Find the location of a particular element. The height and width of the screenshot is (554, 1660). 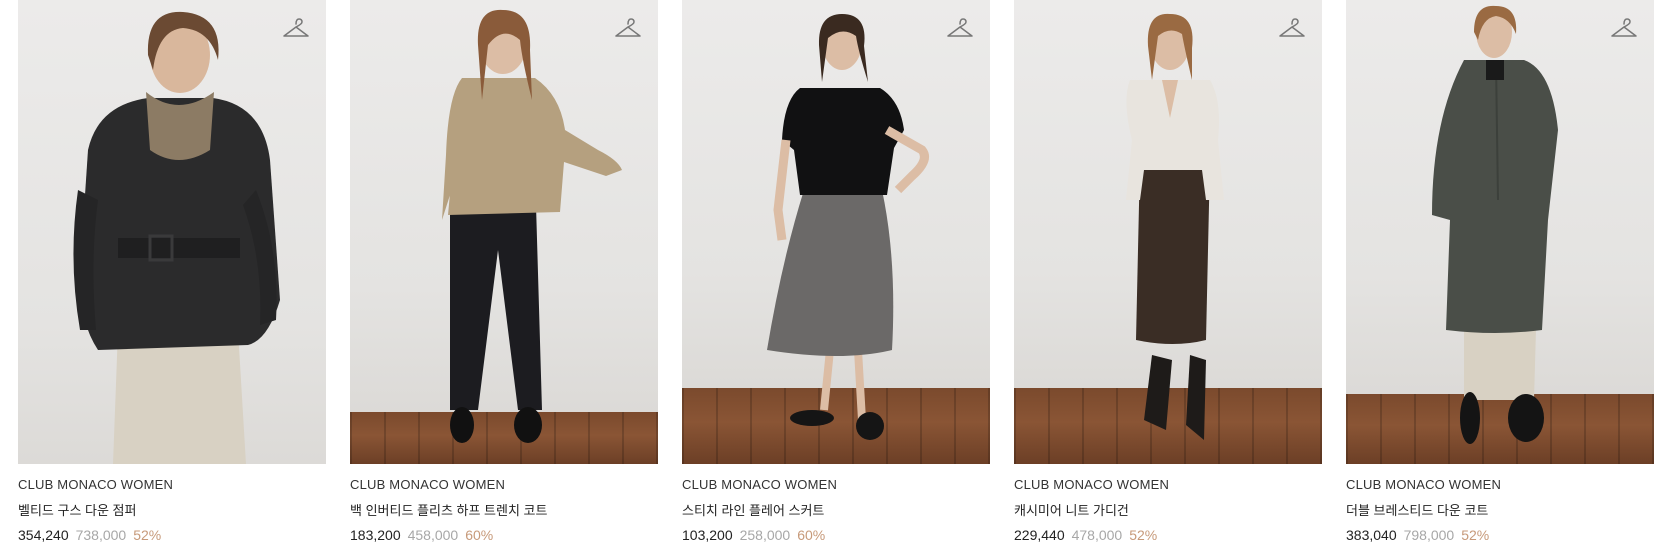

product-name: 스티치 라인 플레어 스커트 is located at coordinates (836, 509).